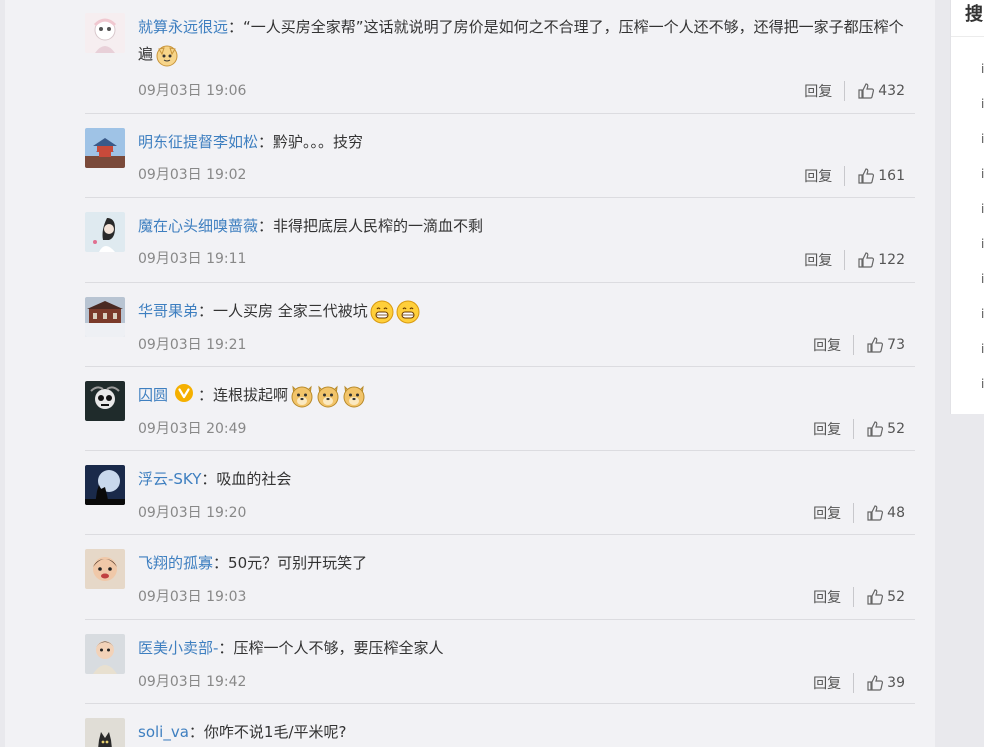  I want to click on comment-item: 囚圆 ：连根拔起啊 09月03日 20:49 回复 52, so click(500, 408).